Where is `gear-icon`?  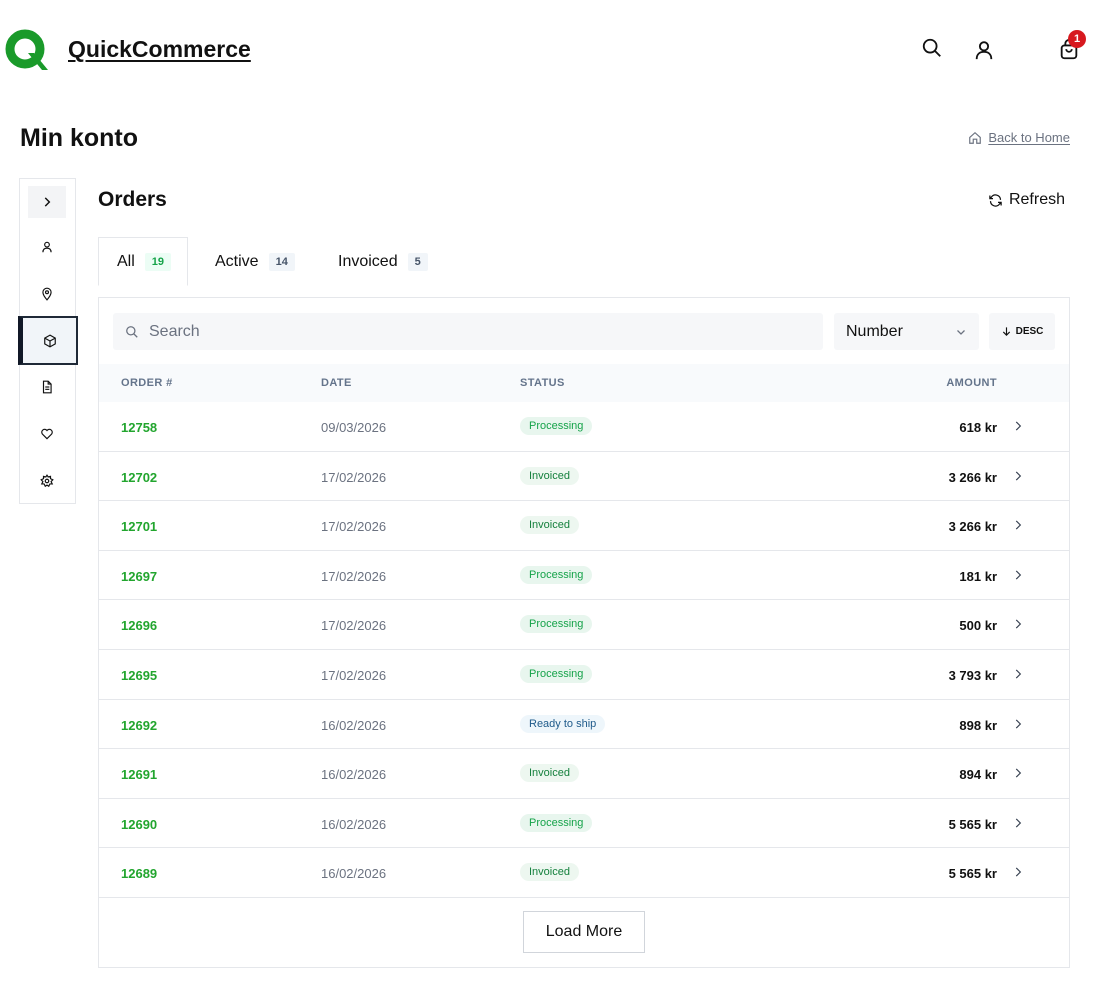
gear-icon is located at coordinates (47, 481).